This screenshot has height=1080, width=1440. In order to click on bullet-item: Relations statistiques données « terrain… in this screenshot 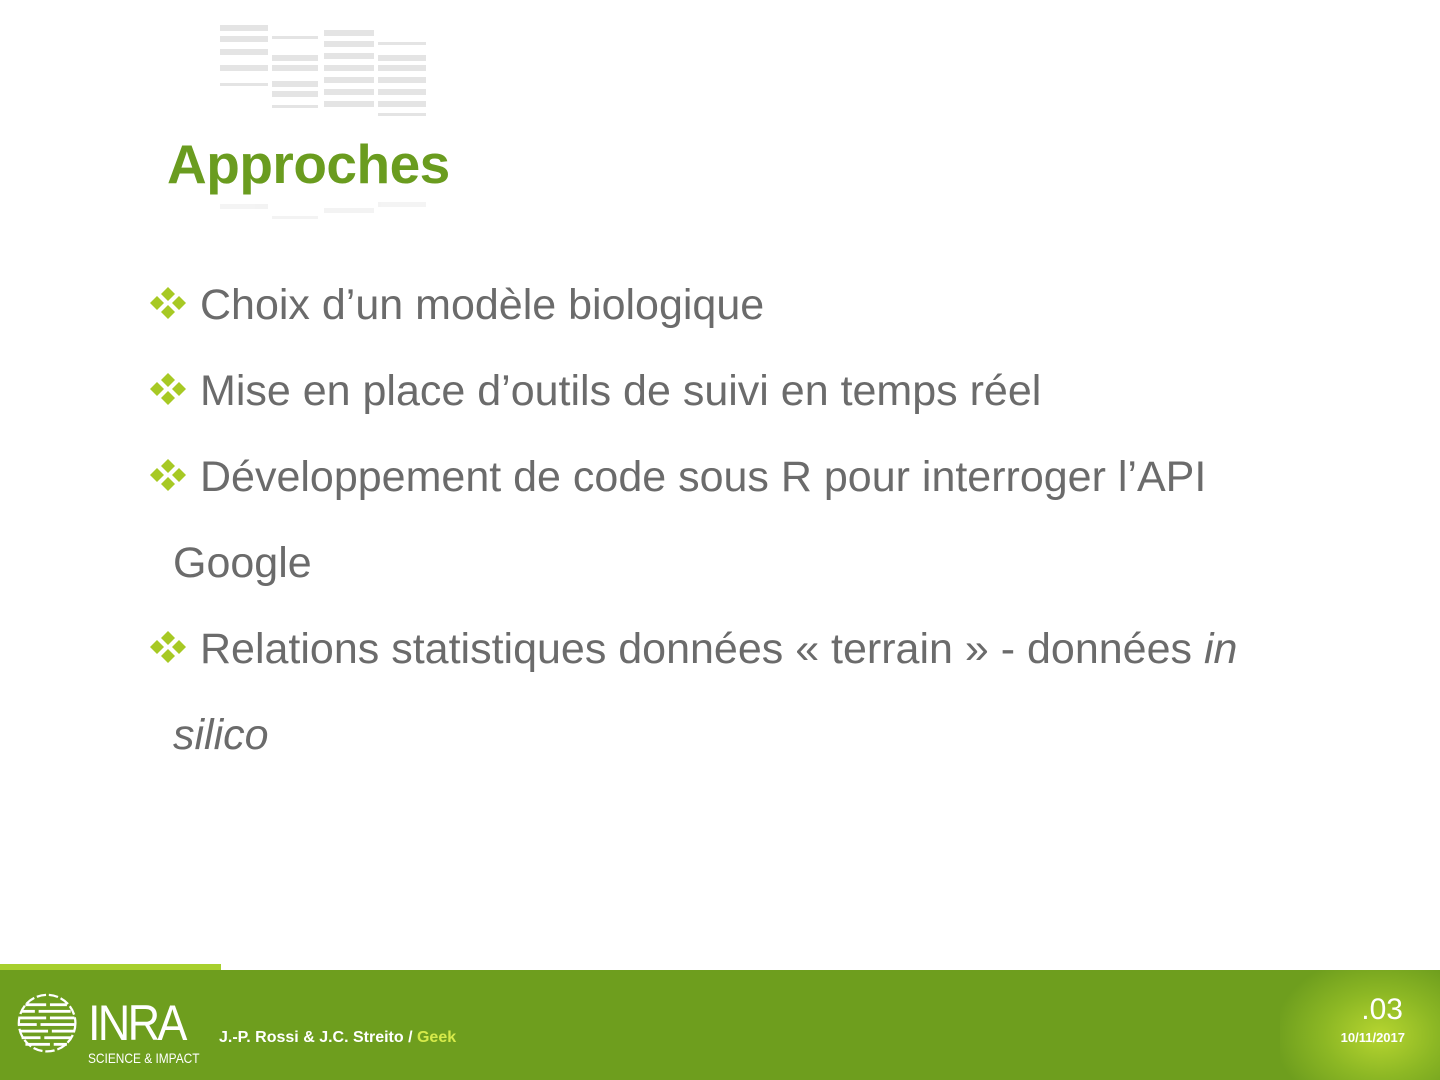, I will do `click(768, 692)`.